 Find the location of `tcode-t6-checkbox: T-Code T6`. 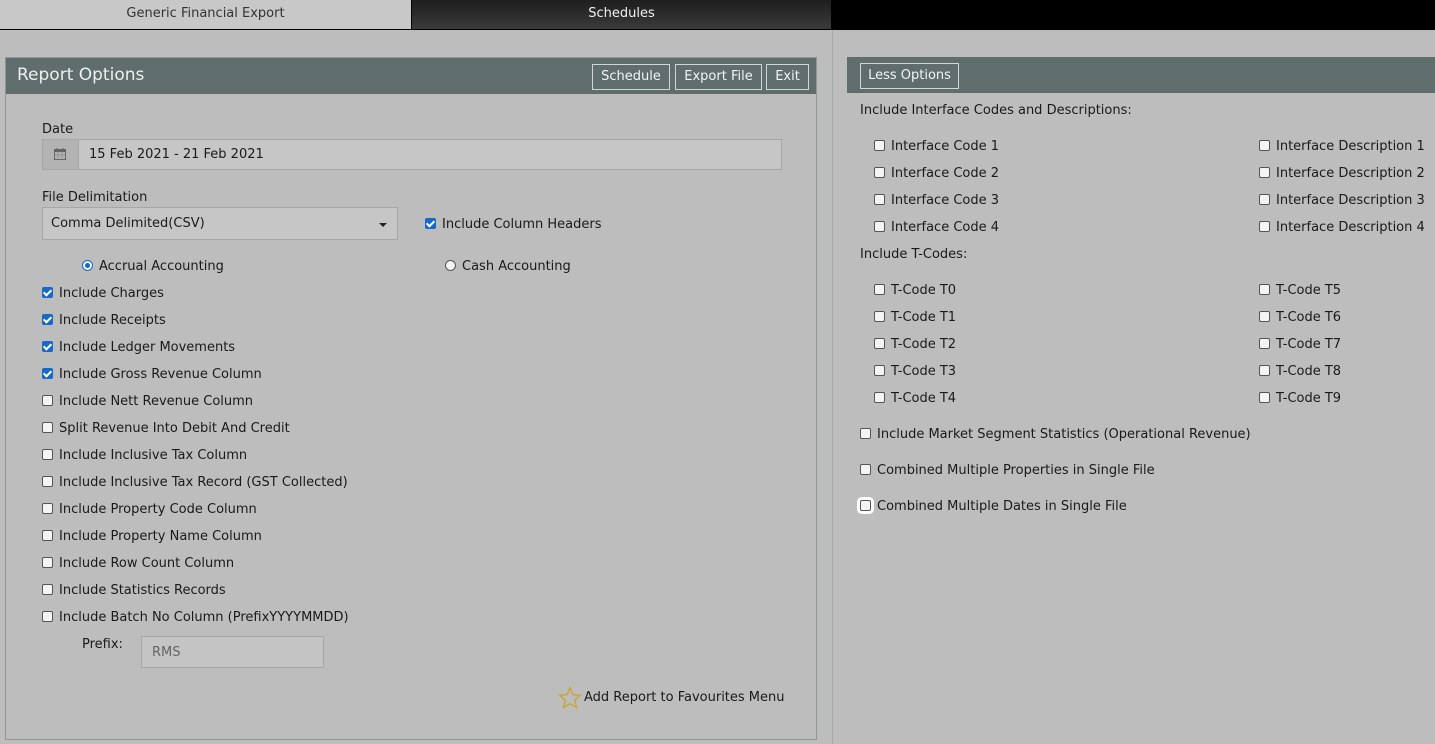

tcode-t6-checkbox: T-Code T6 is located at coordinates (1300, 318).